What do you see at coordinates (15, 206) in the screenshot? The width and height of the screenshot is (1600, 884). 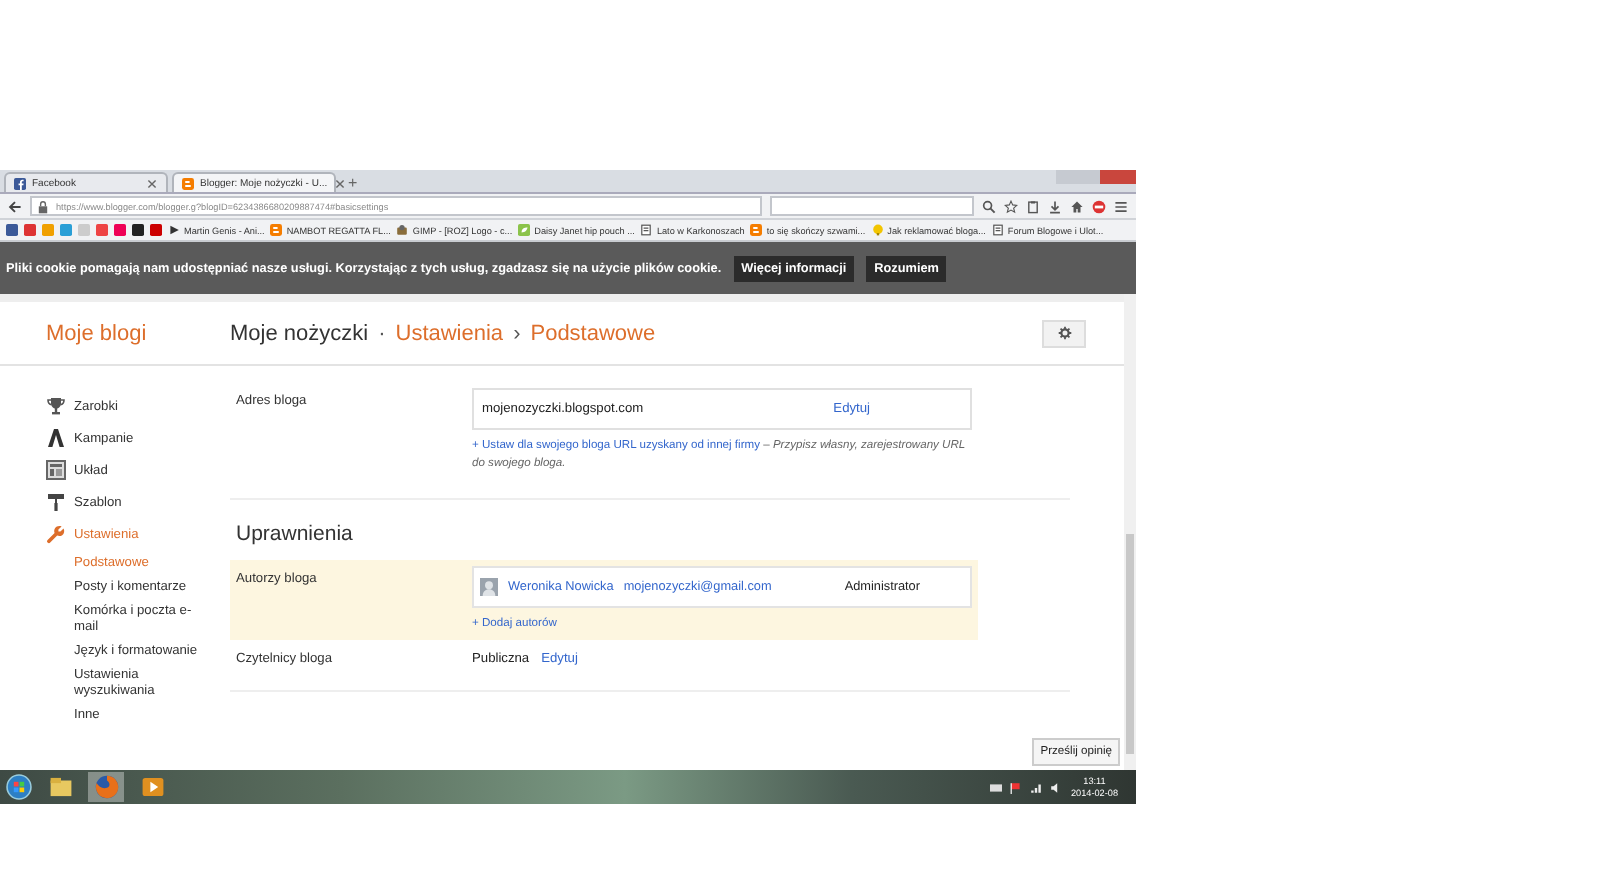 I see `back-icon` at bounding box center [15, 206].